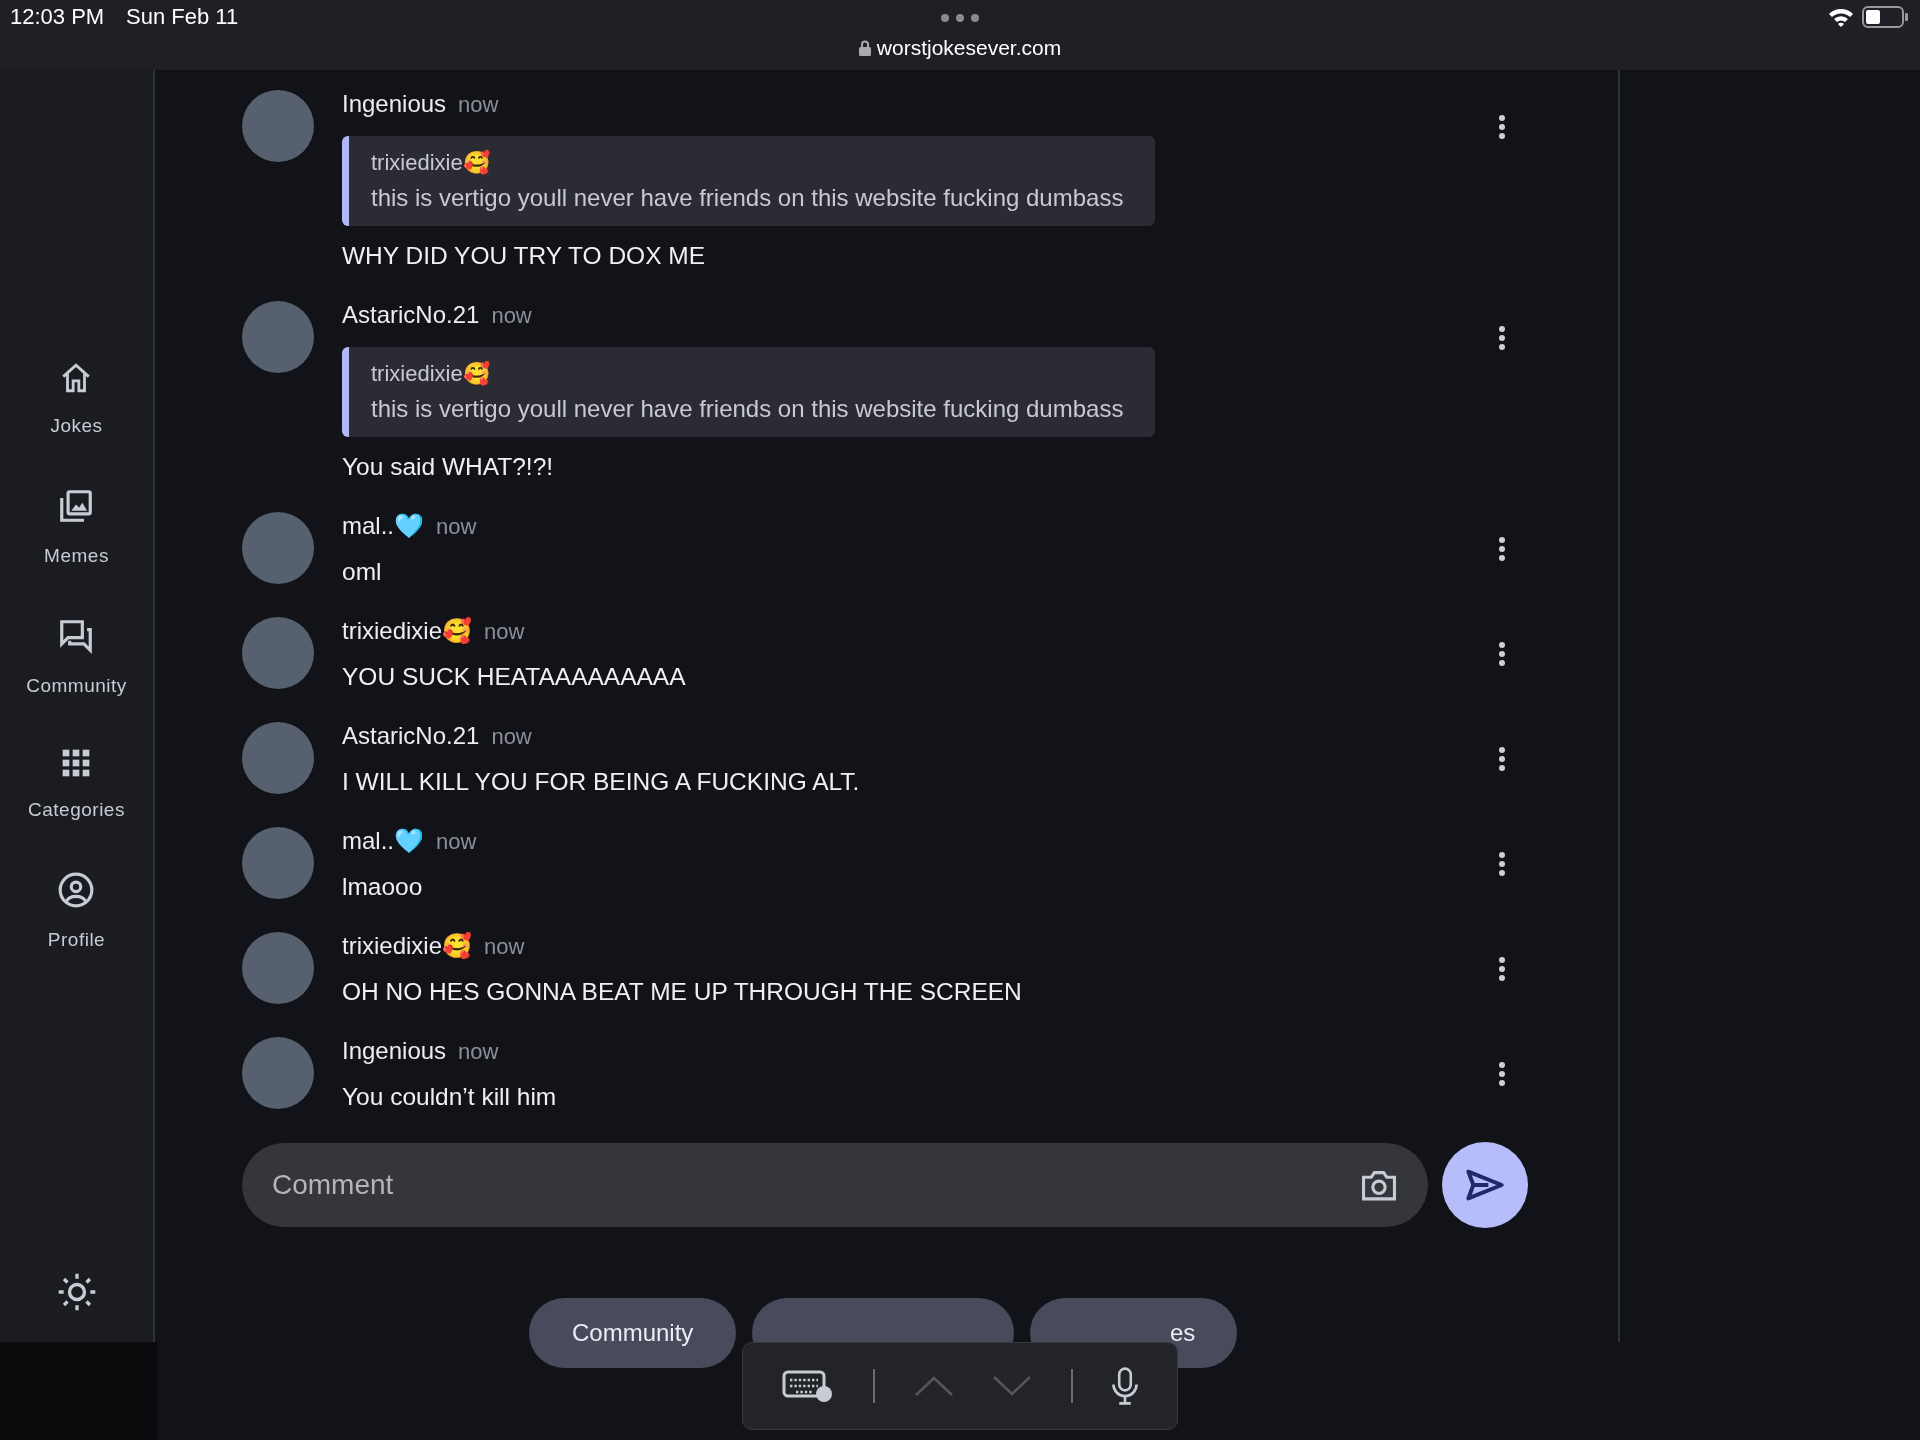  Describe the element at coordinates (969, 48) in the screenshot. I see `url-text: worstjokesever.com` at that location.